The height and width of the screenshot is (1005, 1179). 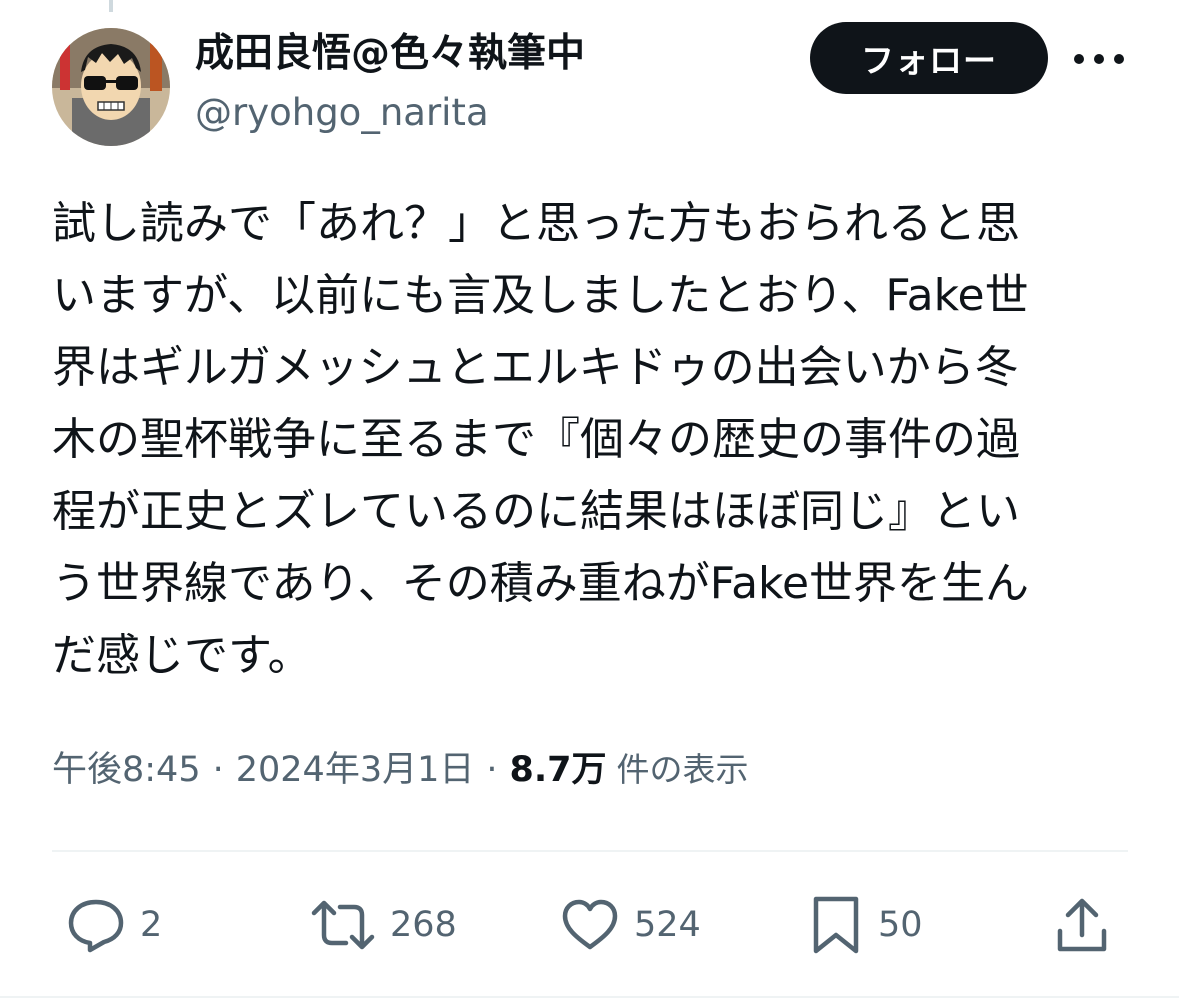 I want to click on tweet-text-line: だ感じです。, so click(x=182, y=655).